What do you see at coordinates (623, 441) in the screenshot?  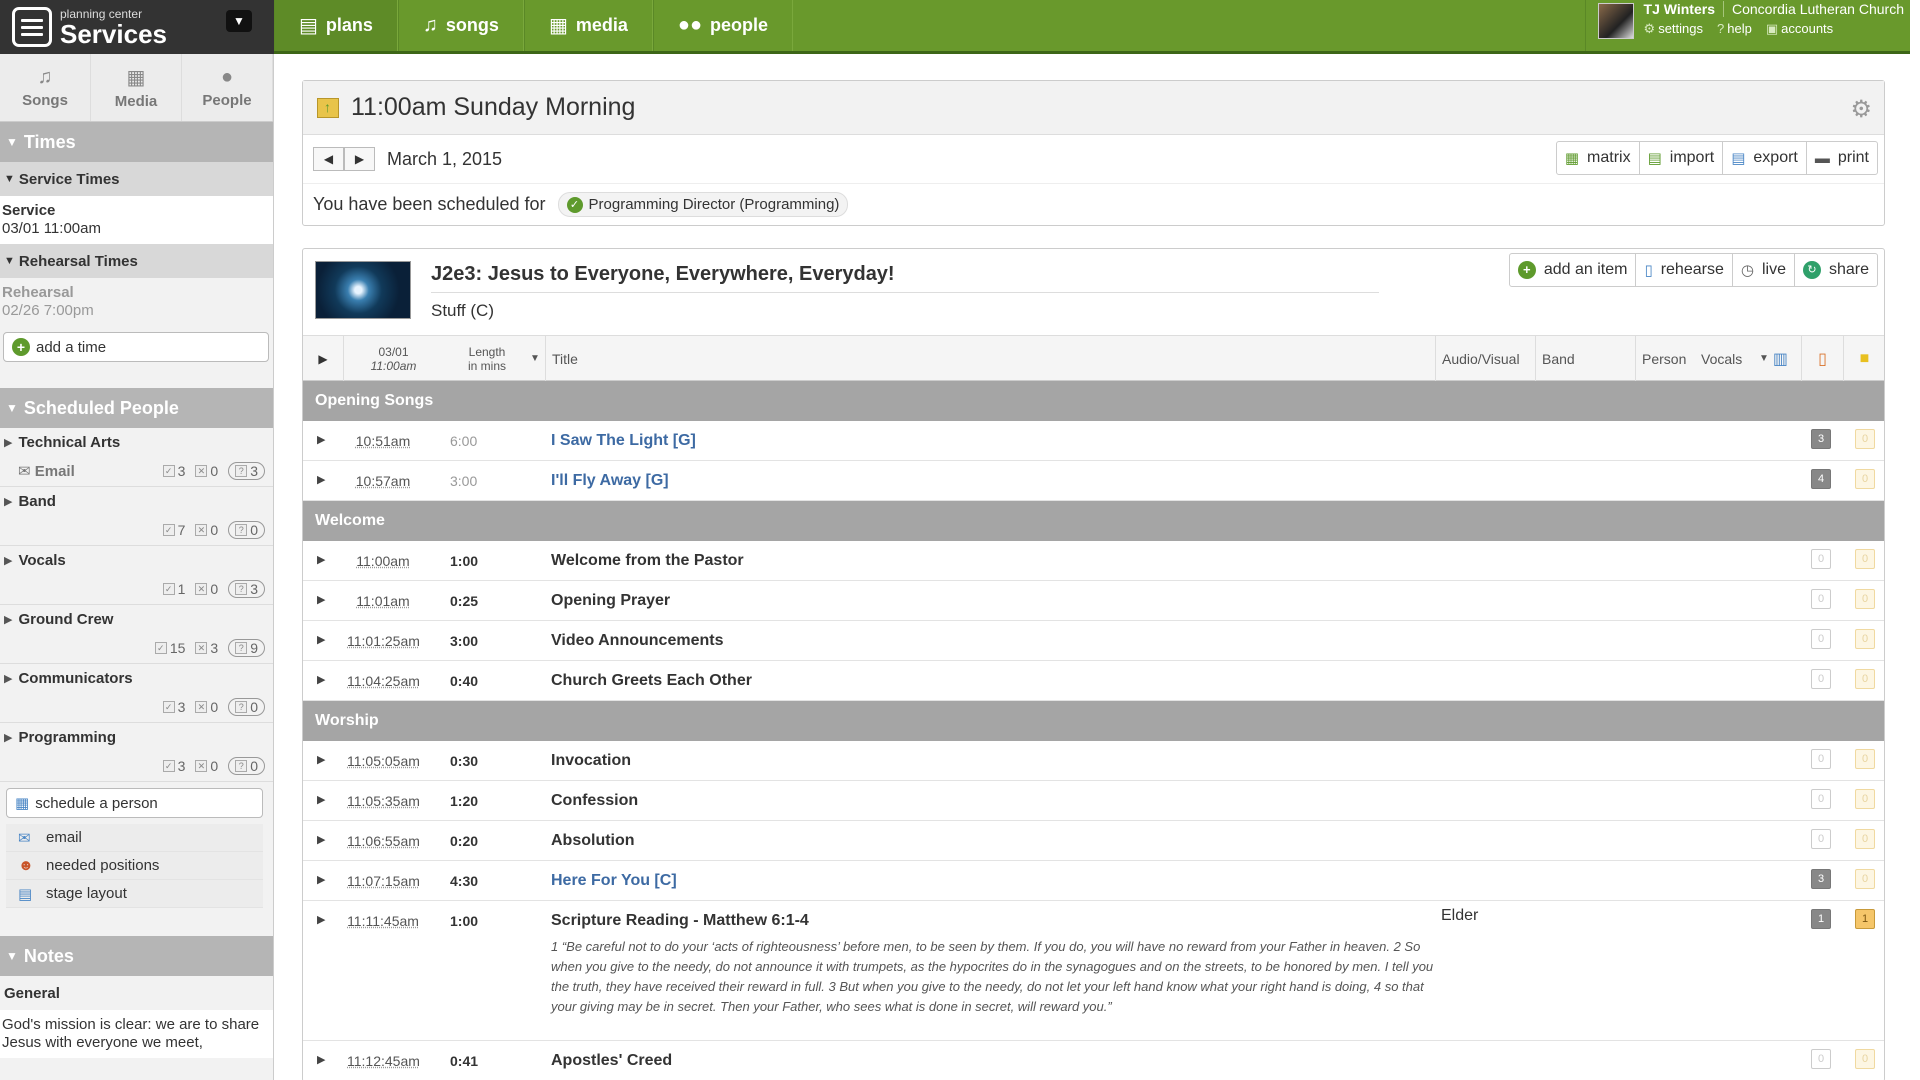 I see `item-title: I Saw The Light [G]` at bounding box center [623, 441].